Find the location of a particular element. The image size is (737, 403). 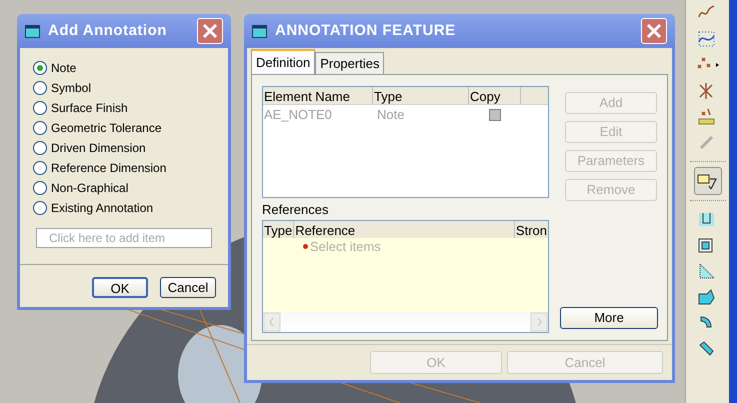

add-item-field: Click here to add item is located at coordinates (124, 238).